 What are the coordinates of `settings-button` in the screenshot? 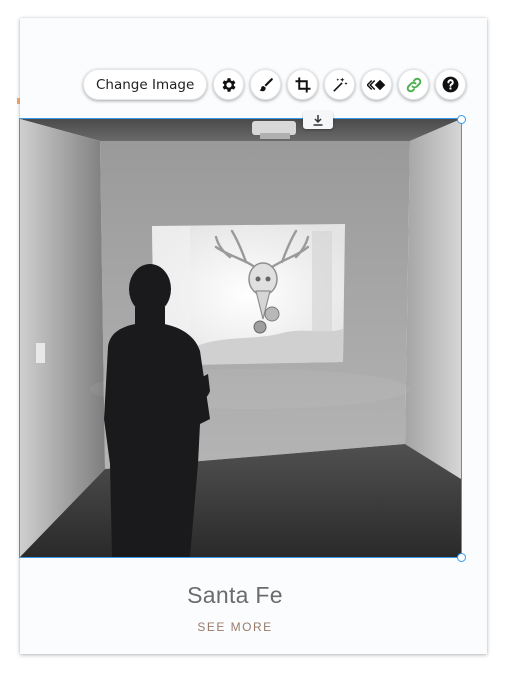 It's located at (229, 84).